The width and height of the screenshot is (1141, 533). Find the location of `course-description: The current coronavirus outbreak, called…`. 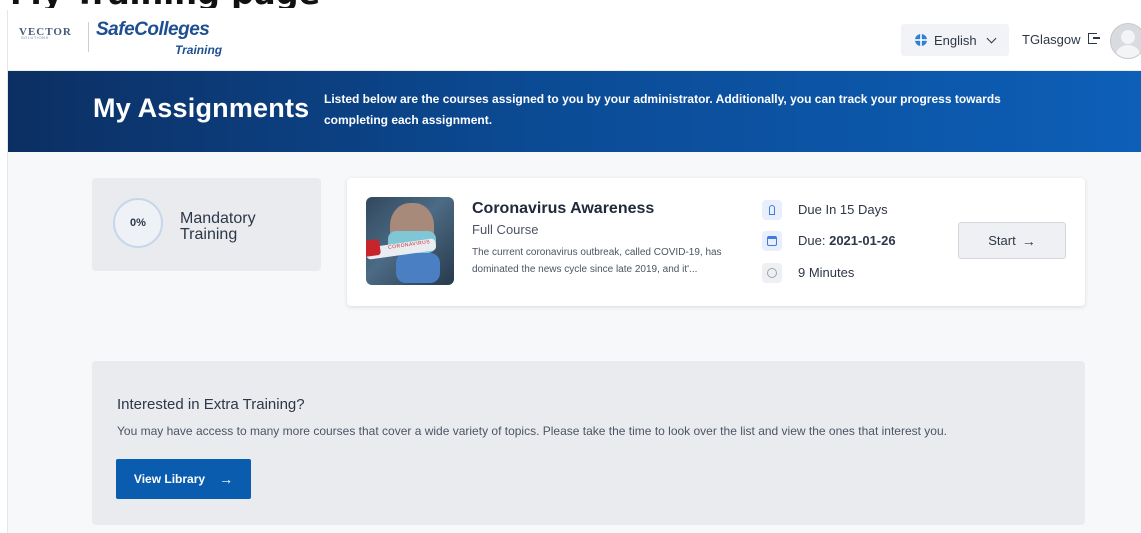

course-description: The current coronavirus outbreak, called… is located at coordinates (597, 261).